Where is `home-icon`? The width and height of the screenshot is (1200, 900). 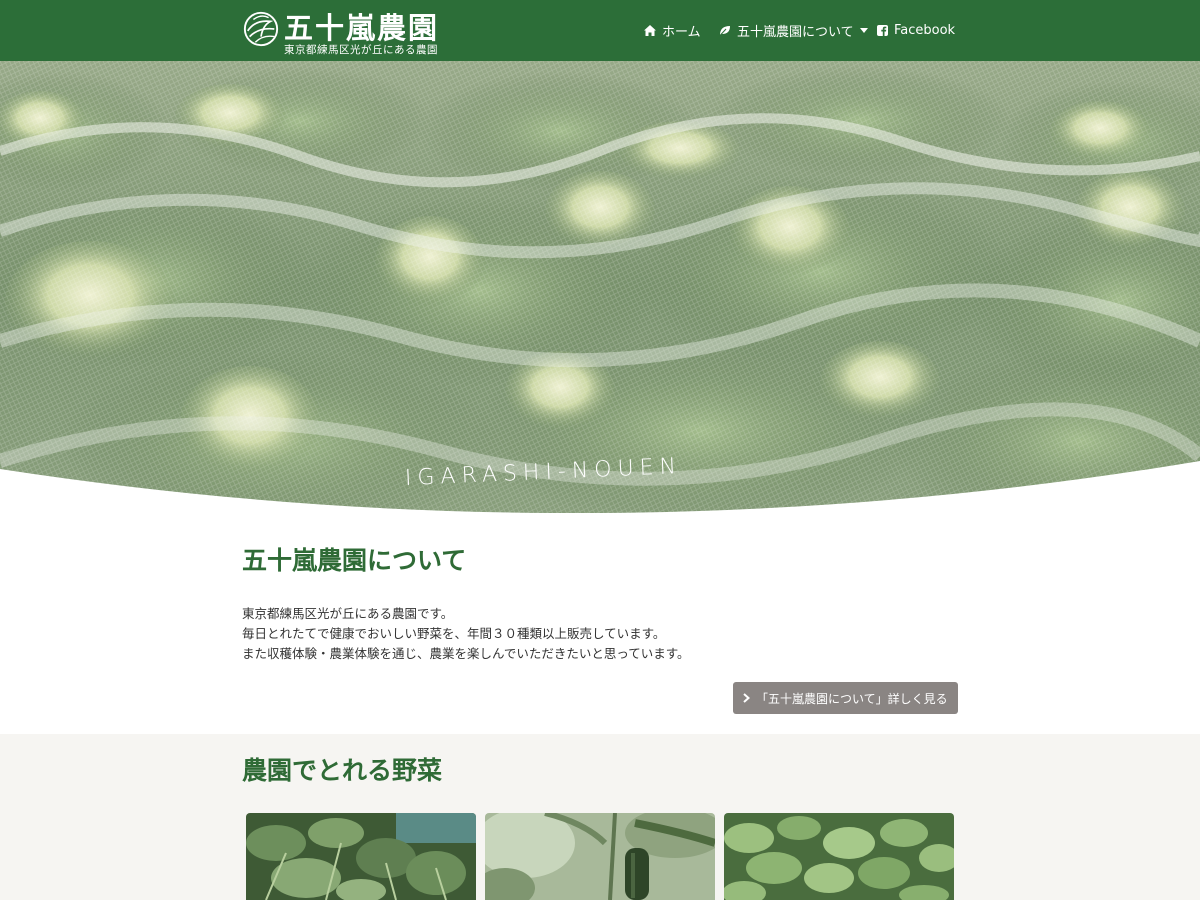
home-icon is located at coordinates (650, 30).